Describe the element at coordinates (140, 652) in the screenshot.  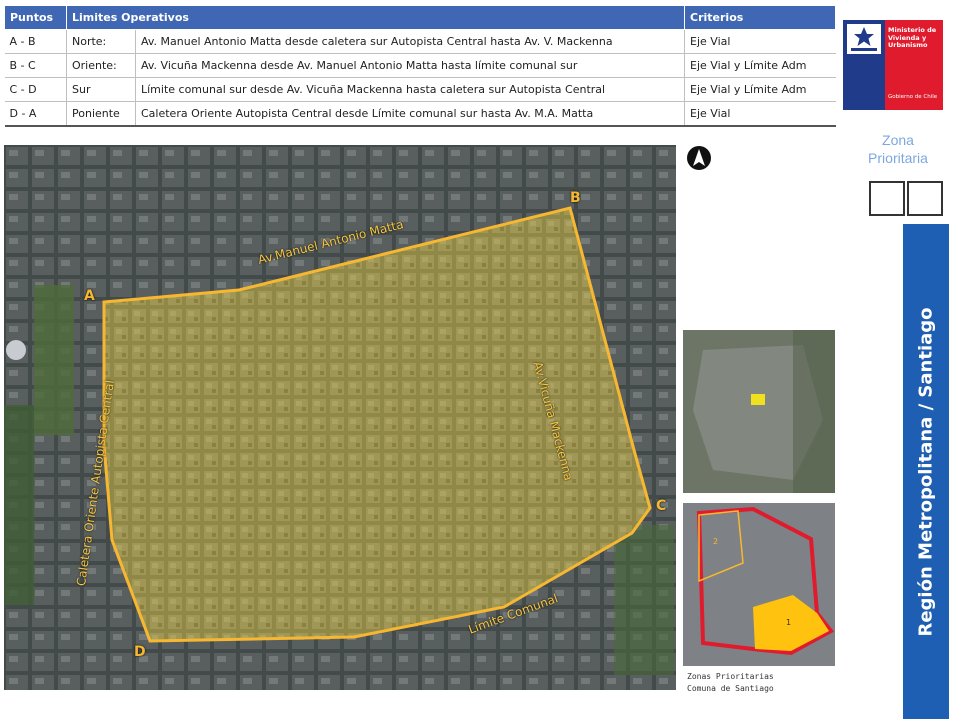
I see `point-d: D` at that location.